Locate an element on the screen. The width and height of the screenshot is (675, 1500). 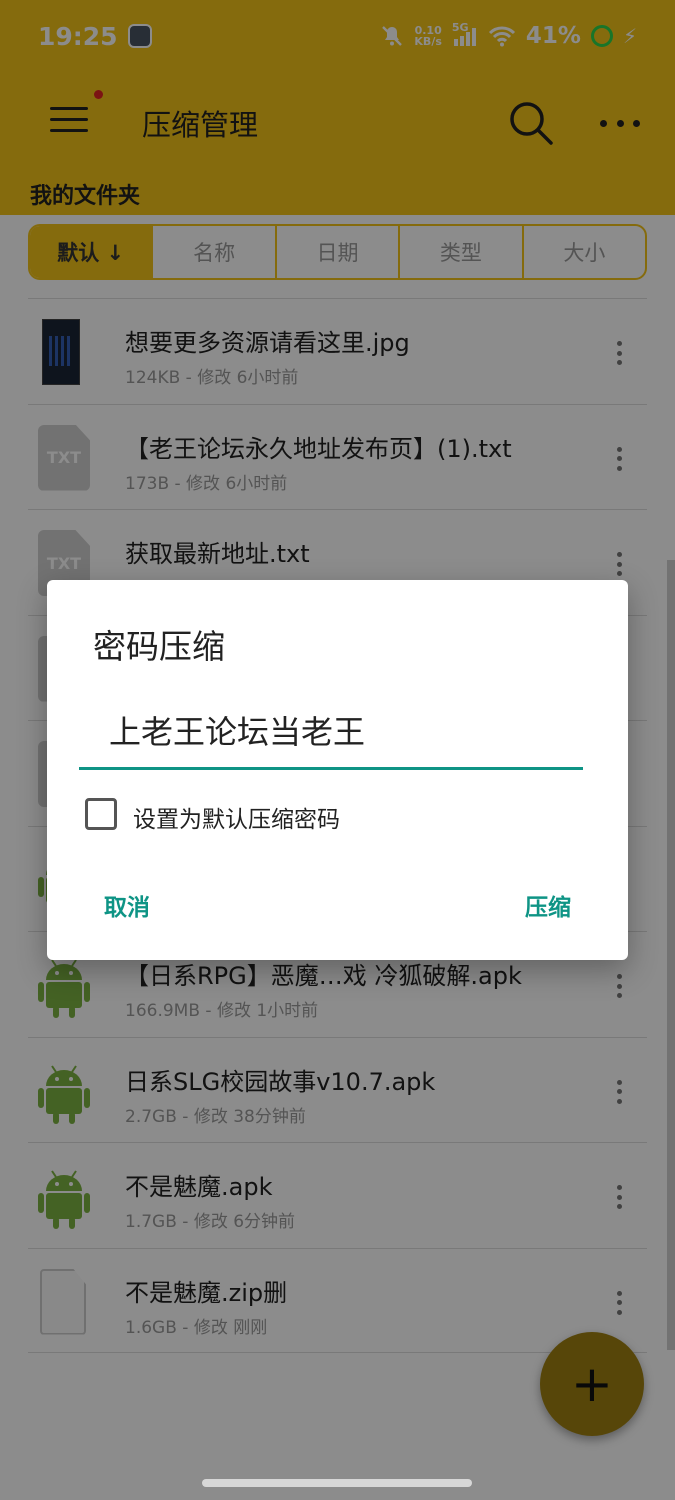
default-password-label: 设置为默认压缩密码 is located at coordinates (236, 817).